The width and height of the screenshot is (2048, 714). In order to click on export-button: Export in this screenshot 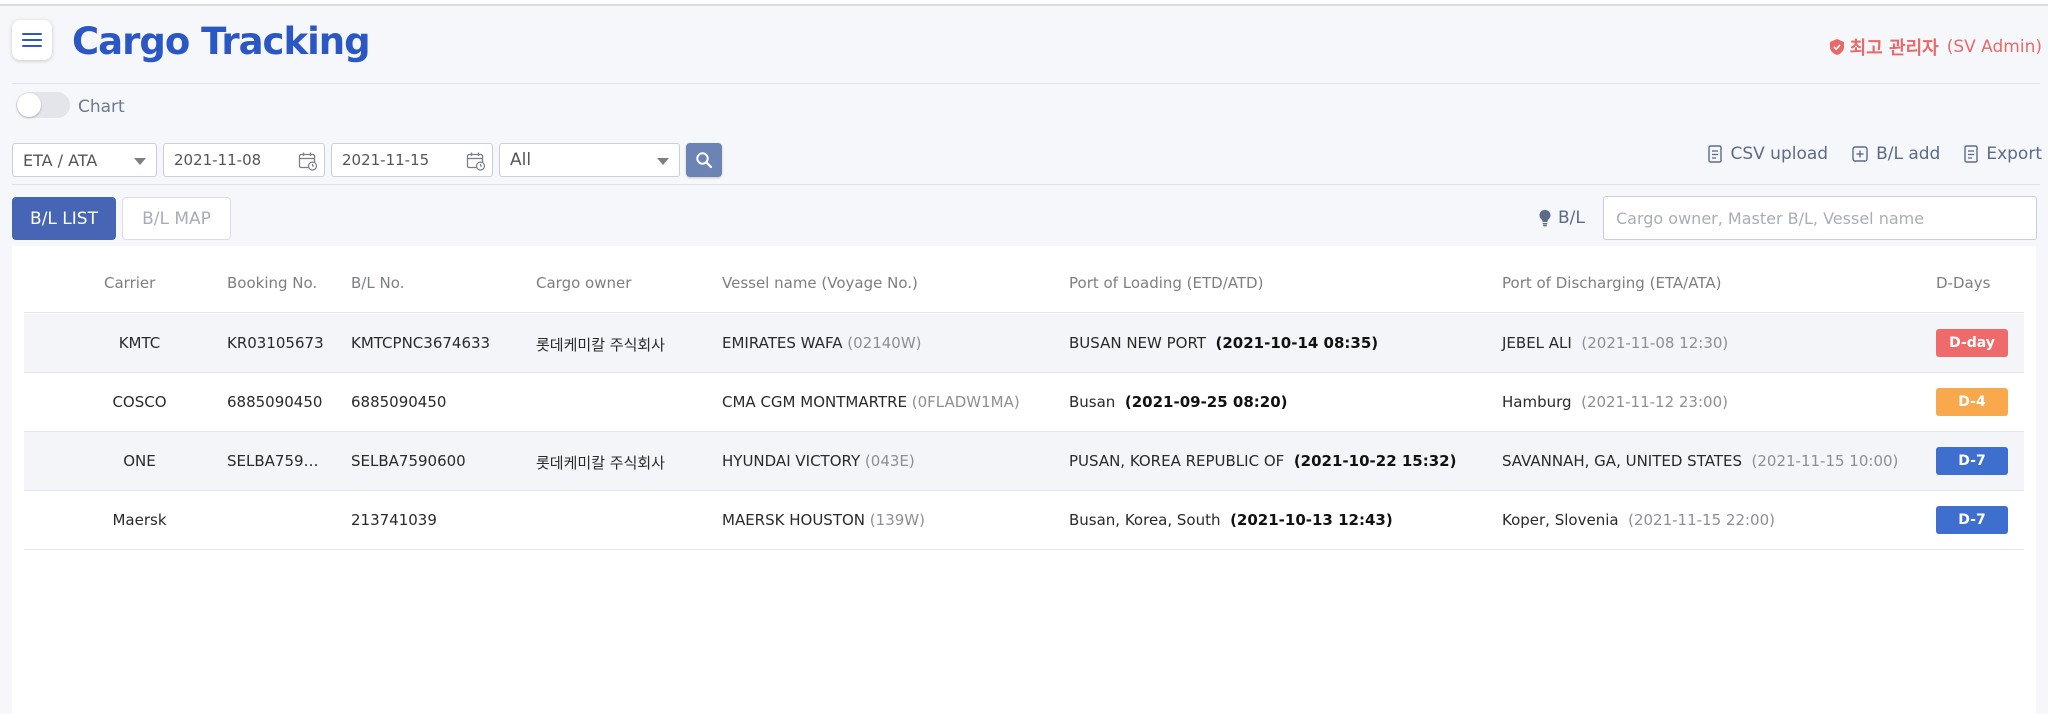, I will do `click(2003, 154)`.